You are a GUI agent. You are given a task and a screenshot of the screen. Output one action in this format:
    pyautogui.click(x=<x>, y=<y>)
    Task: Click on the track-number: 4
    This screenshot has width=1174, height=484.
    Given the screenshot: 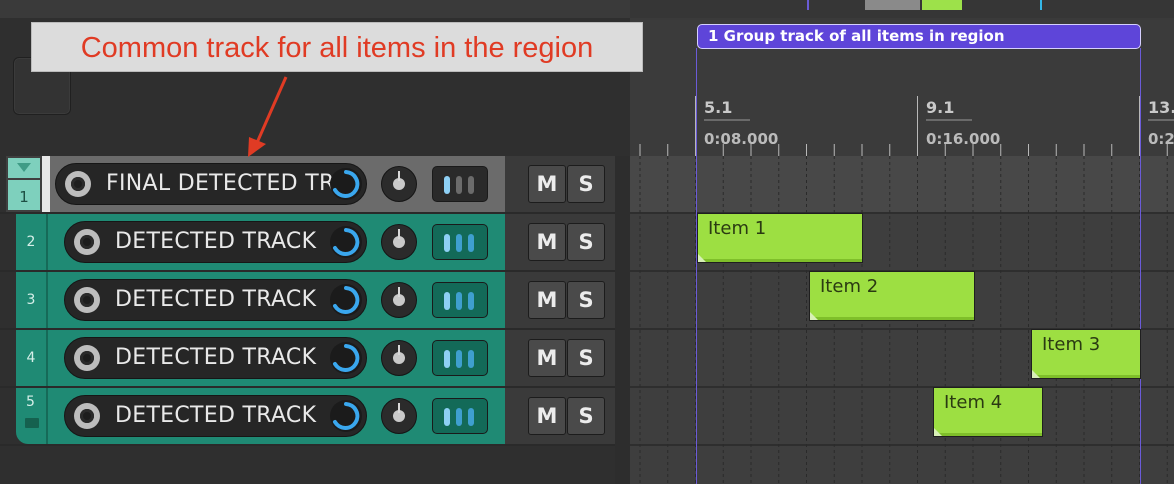 What is the action you would take?
    pyautogui.click(x=31, y=358)
    